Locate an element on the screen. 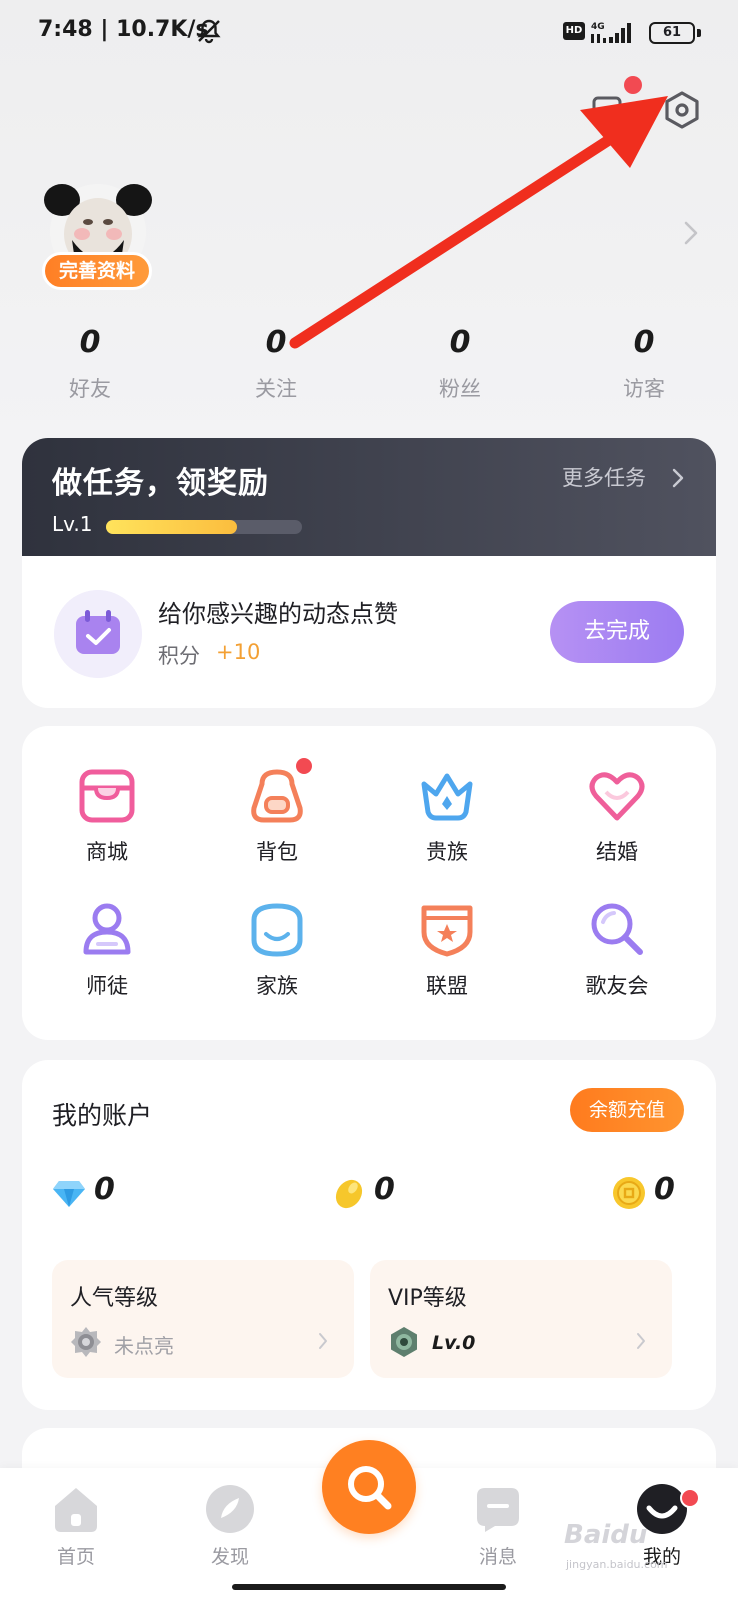 The image size is (738, 1600). feature-marriage: 结婚 is located at coordinates (617, 815).